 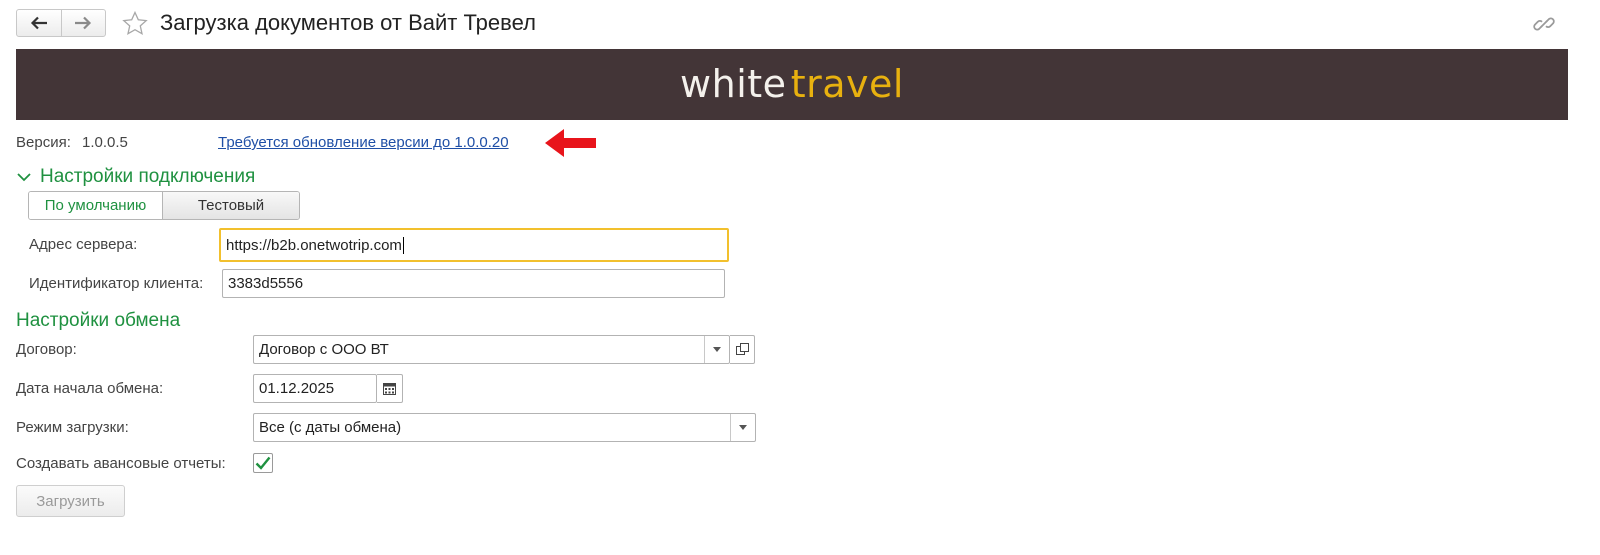 I want to click on white-travel-logo: white travel, so click(x=792, y=84).